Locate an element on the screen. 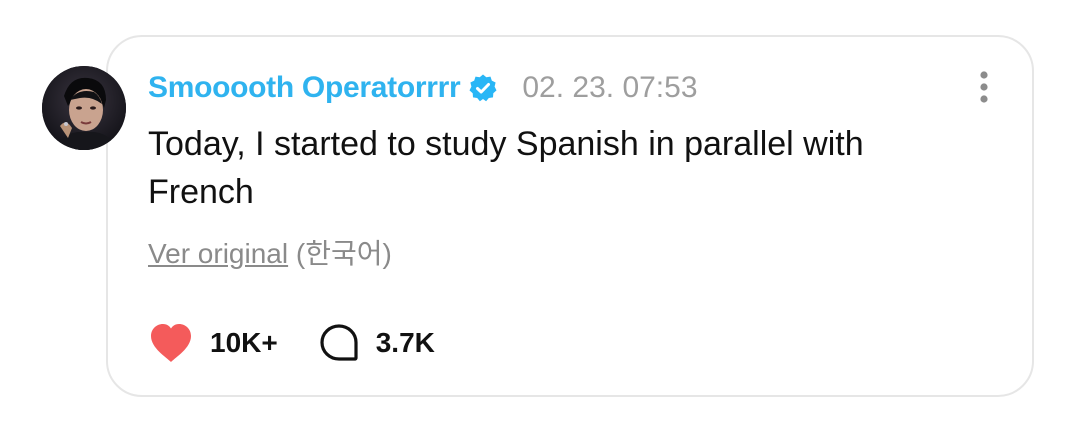 The width and height of the screenshot is (1080, 434). like-button: 10K+ is located at coordinates (213, 343).